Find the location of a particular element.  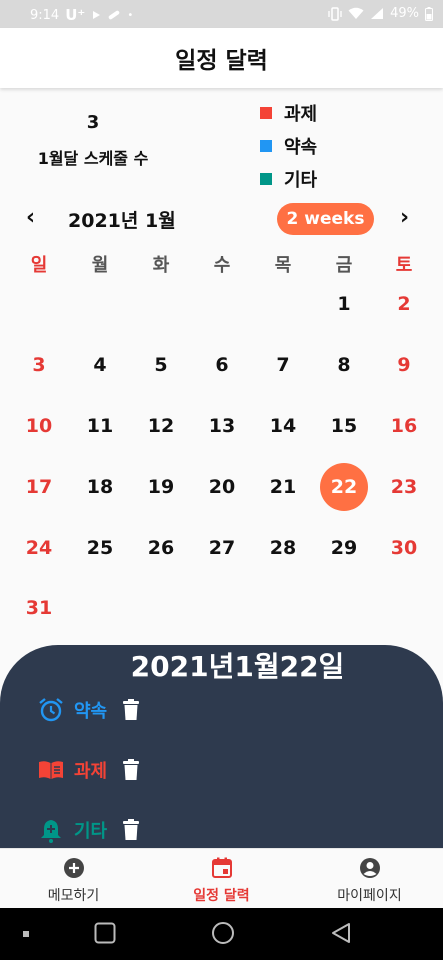

back-icon is located at coordinates (341, 933).